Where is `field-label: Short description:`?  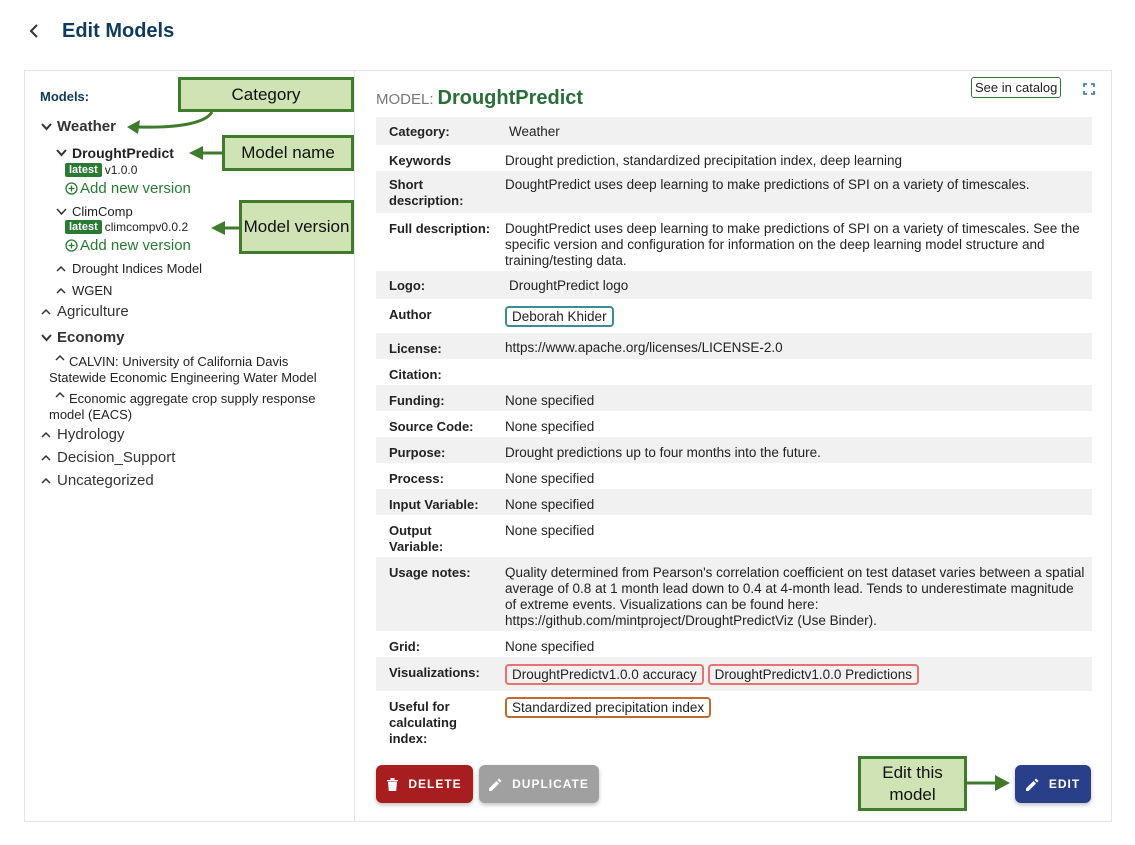 field-label: Short description: is located at coordinates (426, 192).